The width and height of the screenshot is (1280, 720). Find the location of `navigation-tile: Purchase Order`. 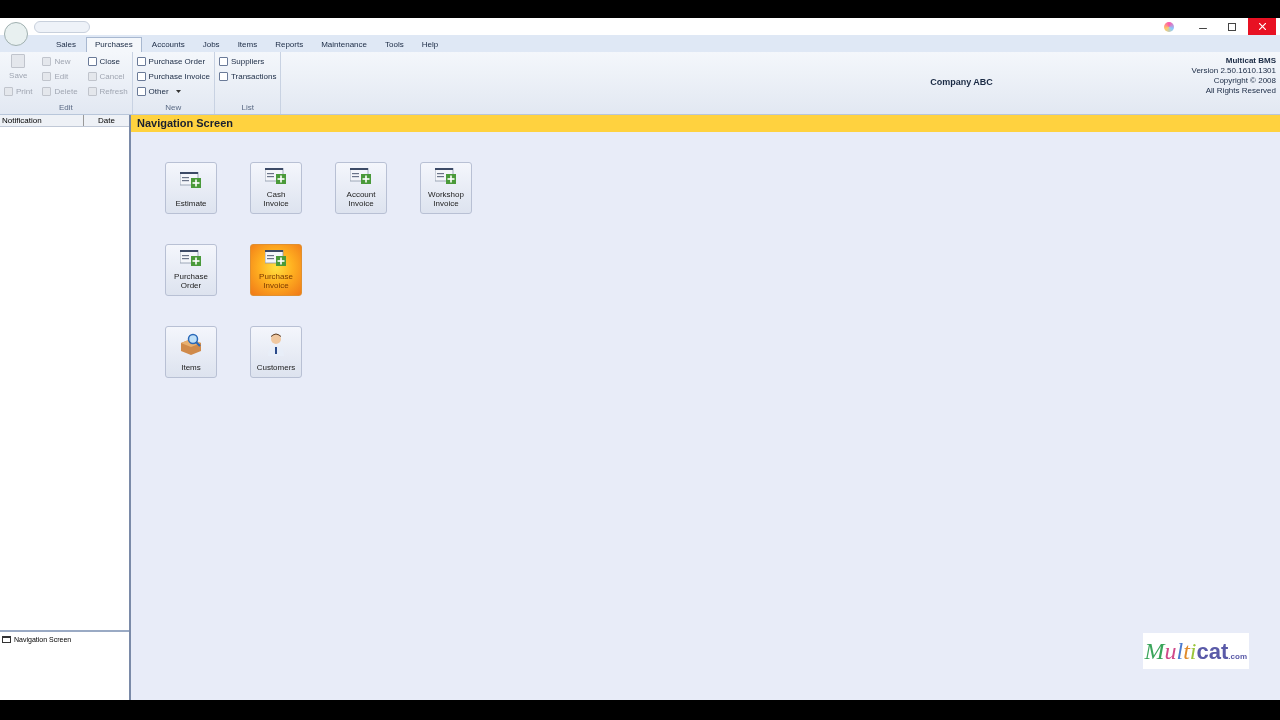

navigation-tile: Purchase Order is located at coordinates (191, 270).